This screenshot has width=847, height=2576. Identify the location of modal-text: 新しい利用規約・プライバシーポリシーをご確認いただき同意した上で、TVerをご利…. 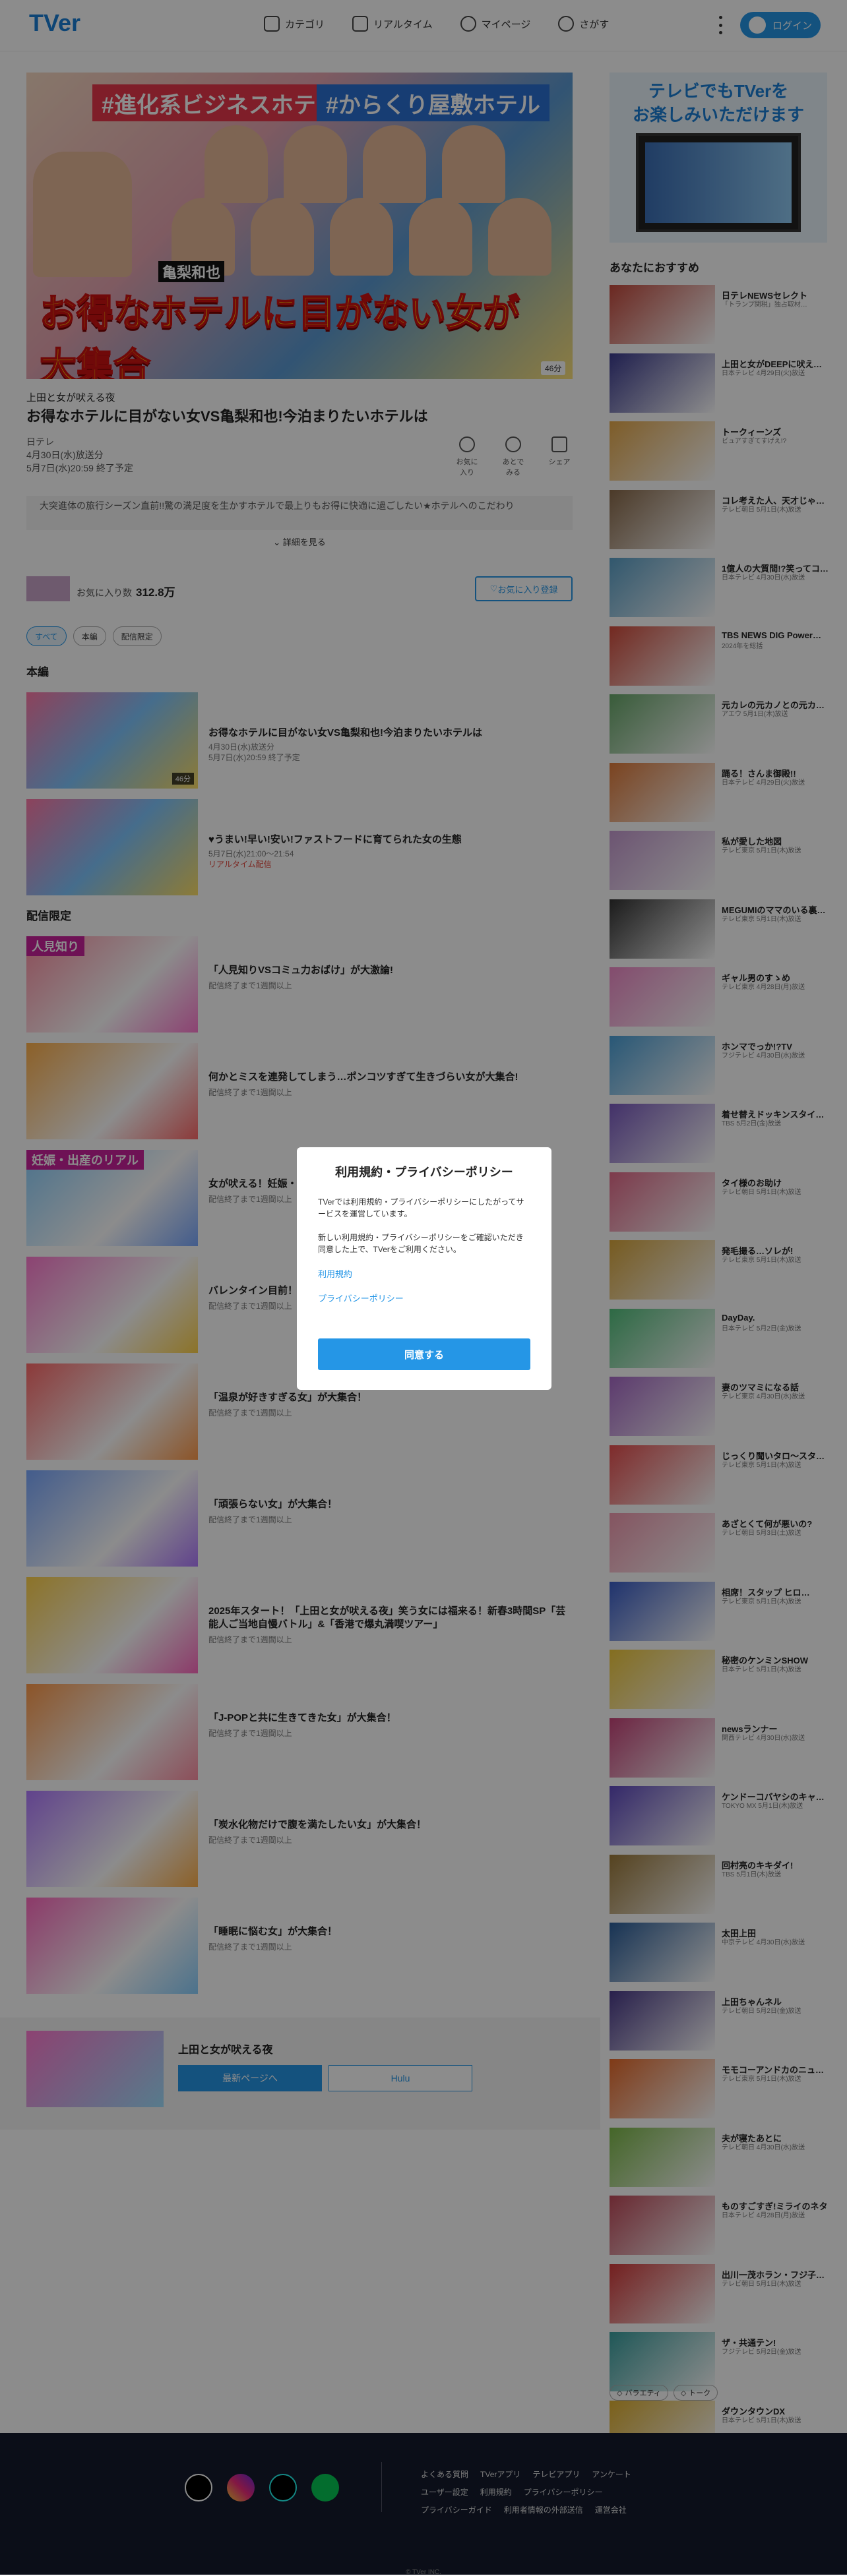
(421, 1243).